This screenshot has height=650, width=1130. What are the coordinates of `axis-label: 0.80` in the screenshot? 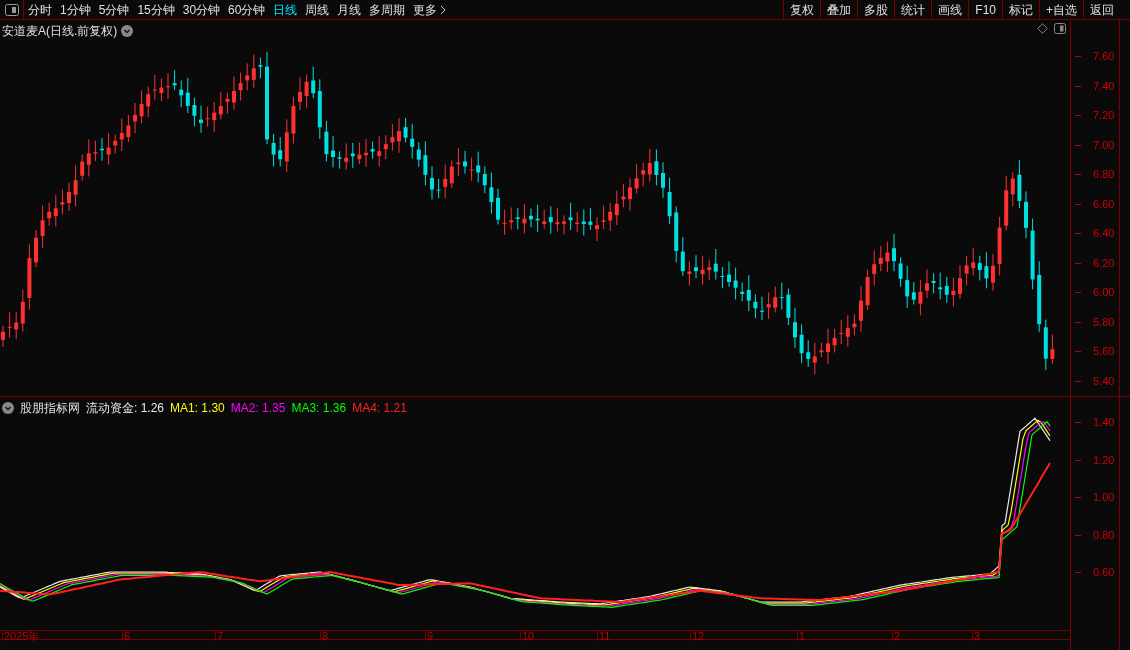 It's located at (1104, 534).